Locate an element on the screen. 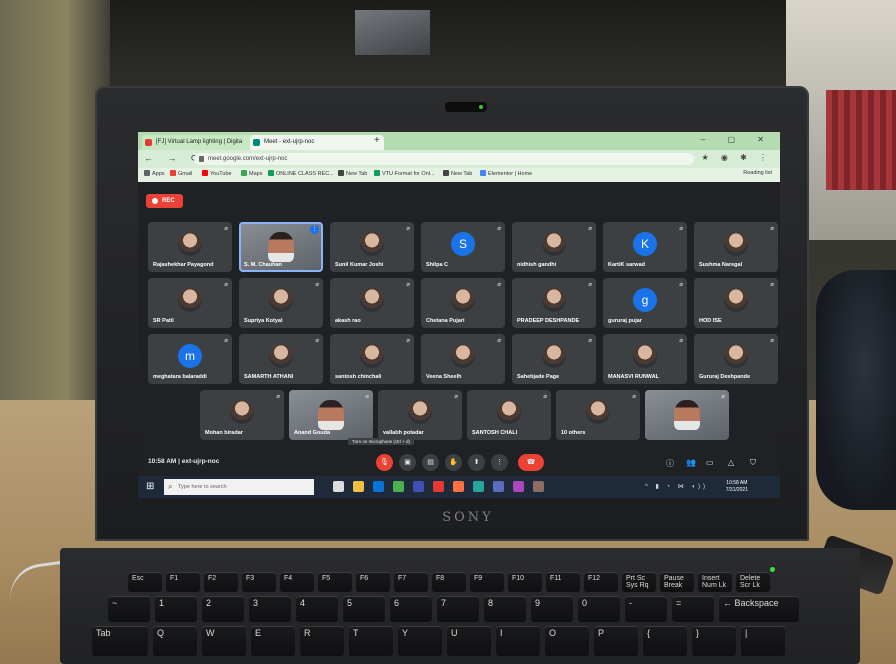 Image resolution: width=896 pixels, height=664 pixels. participant-tile: ⌀ Mohan biradar is located at coordinates (242, 415).